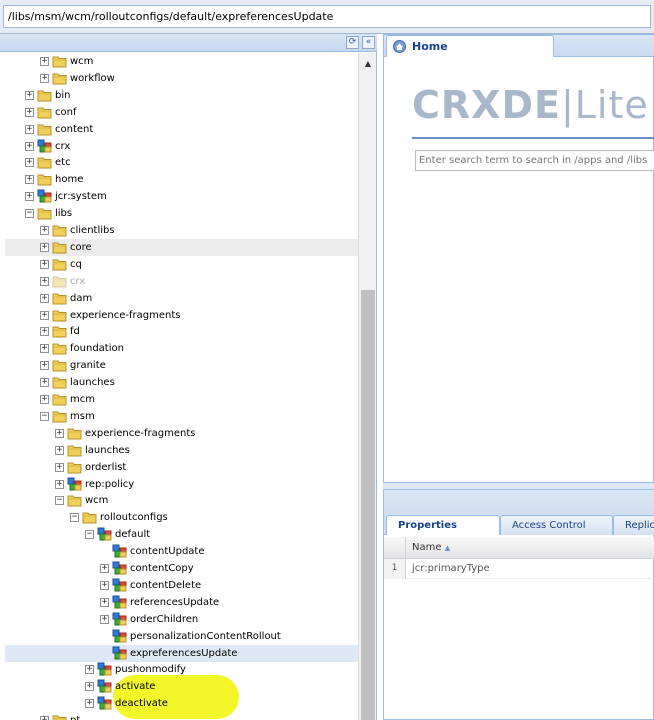 This screenshot has height=720, width=654. What do you see at coordinates (181, 703) in the screenshot?
I see `tree-node-deactivate: + deactivate` at bounding box center [181, 703].